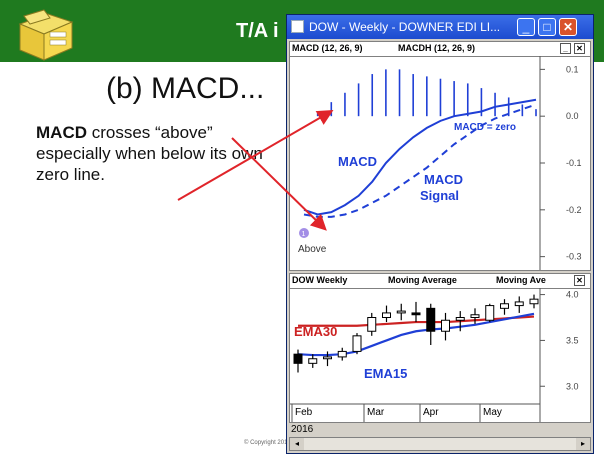  I want to click on scroll-right-arrow-icon: ▸, so click(583, 444).